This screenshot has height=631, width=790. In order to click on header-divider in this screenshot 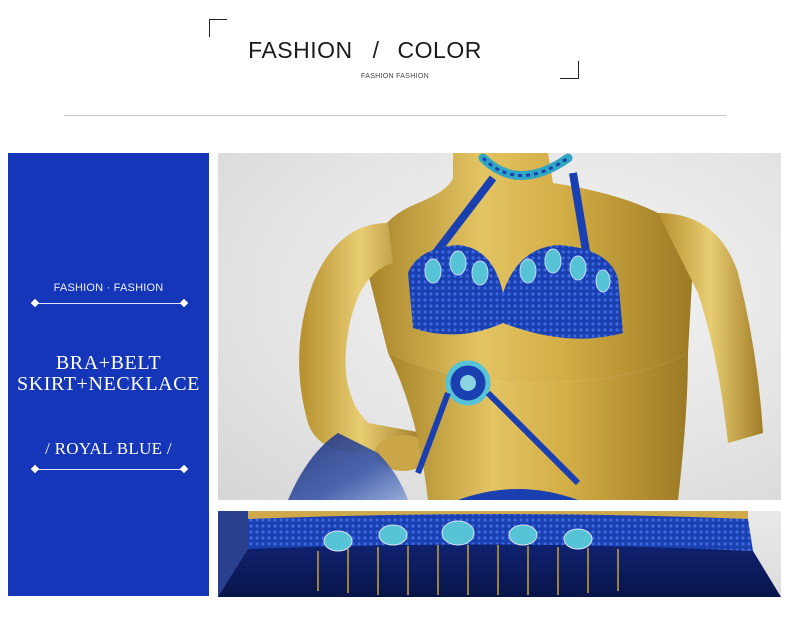, I will do `click(395, 115)`.